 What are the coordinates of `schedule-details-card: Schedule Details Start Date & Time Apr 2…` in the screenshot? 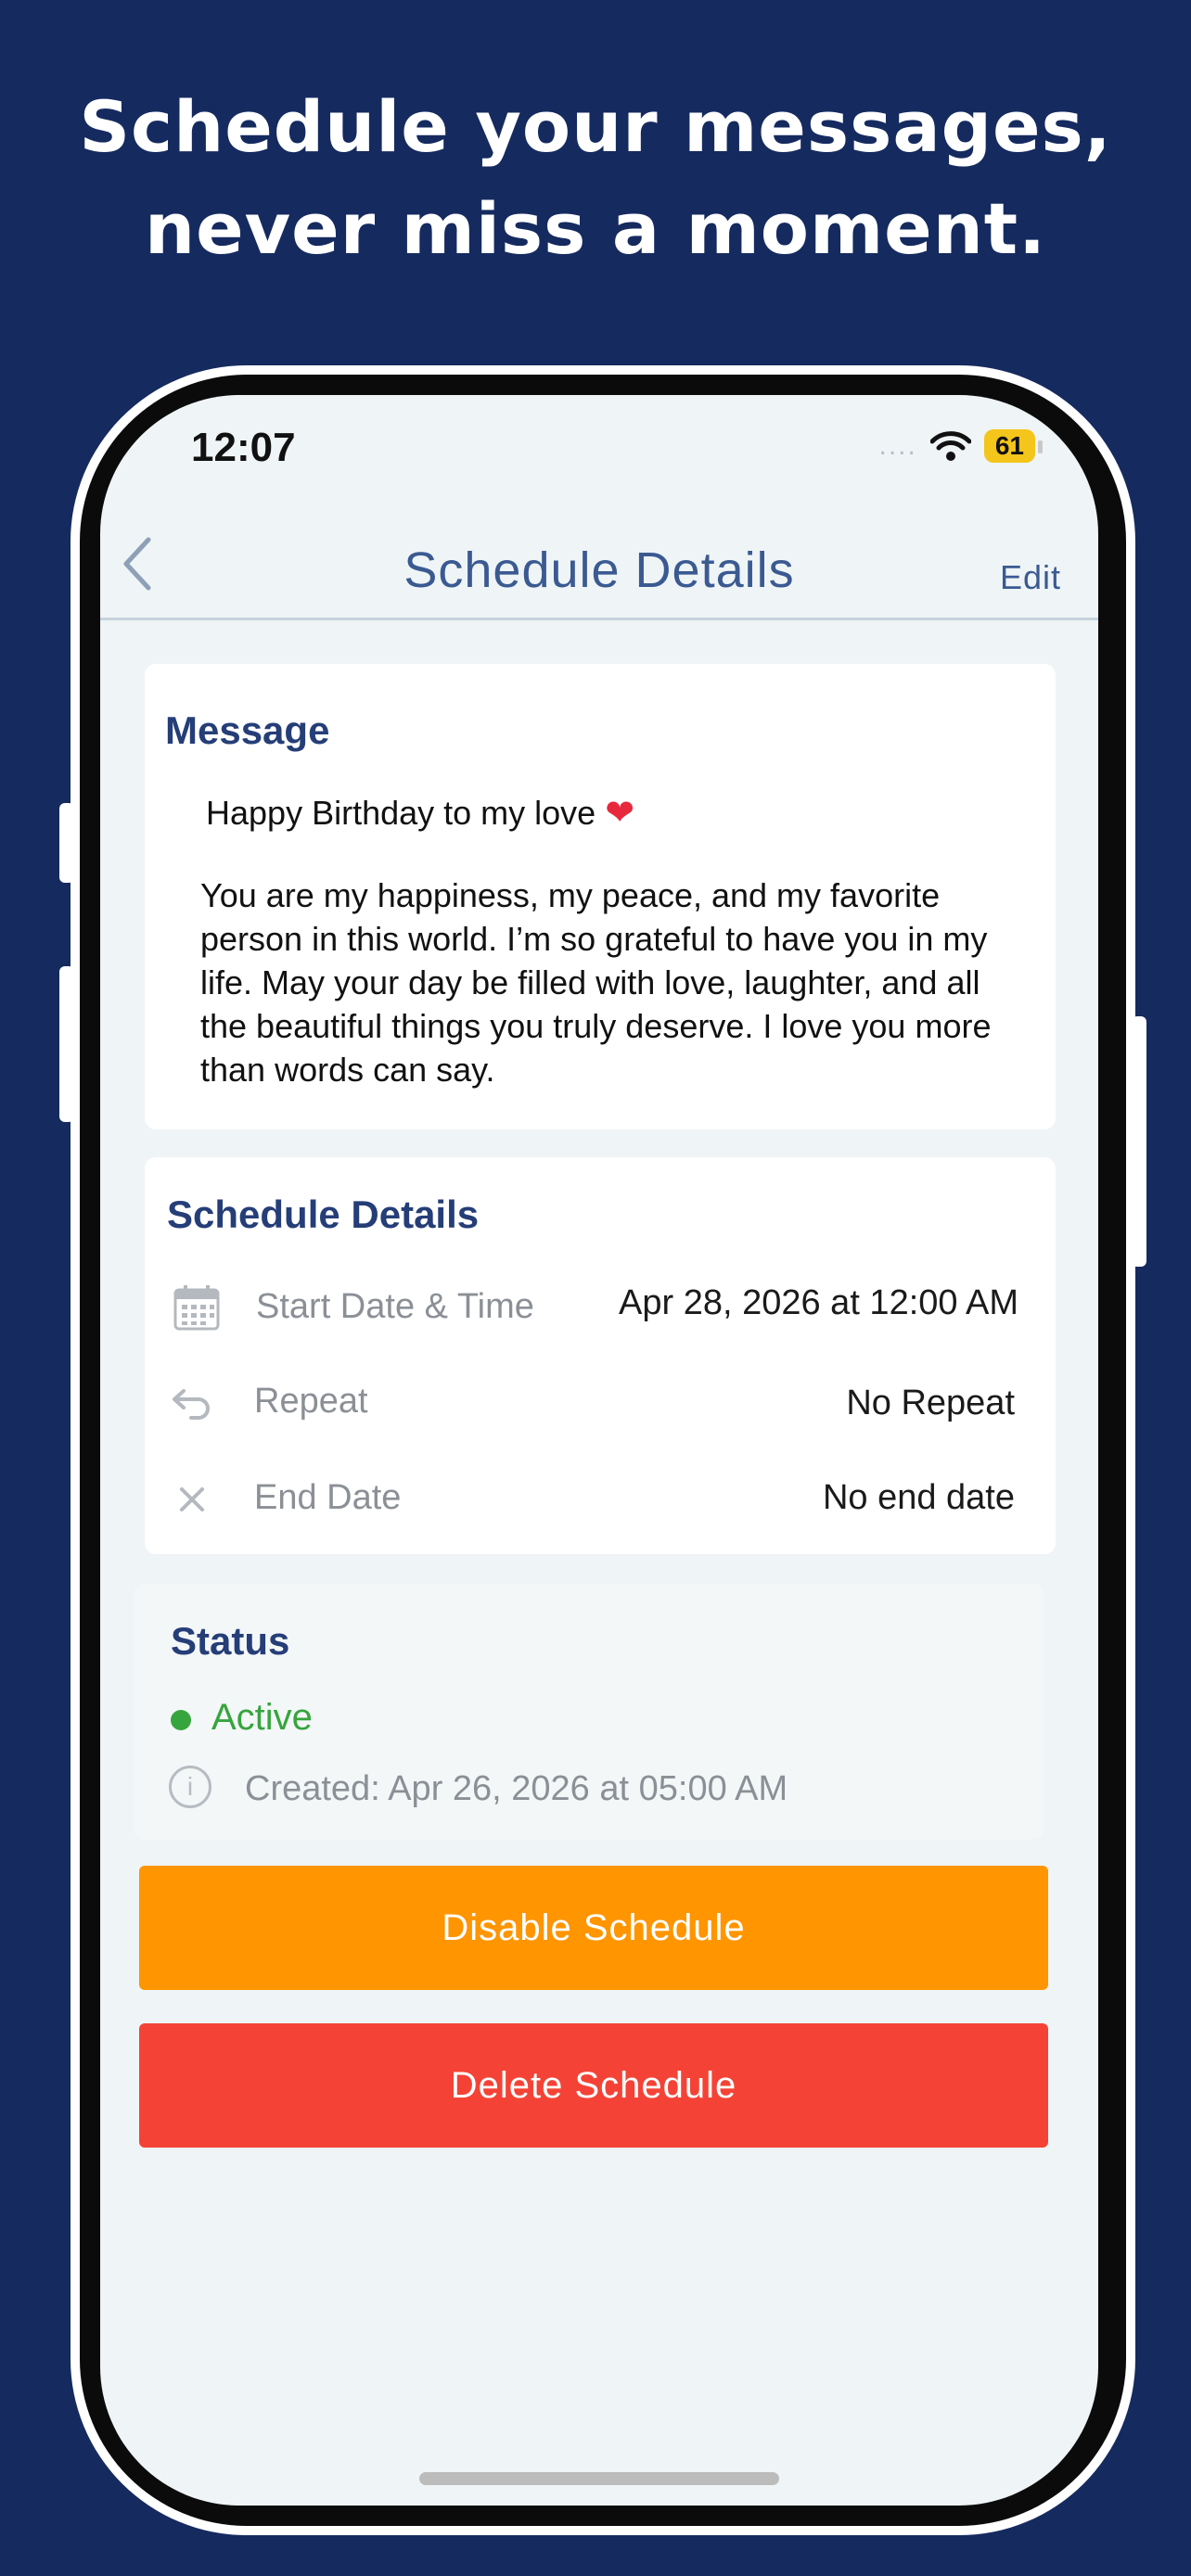 It's located at (600, 1356).